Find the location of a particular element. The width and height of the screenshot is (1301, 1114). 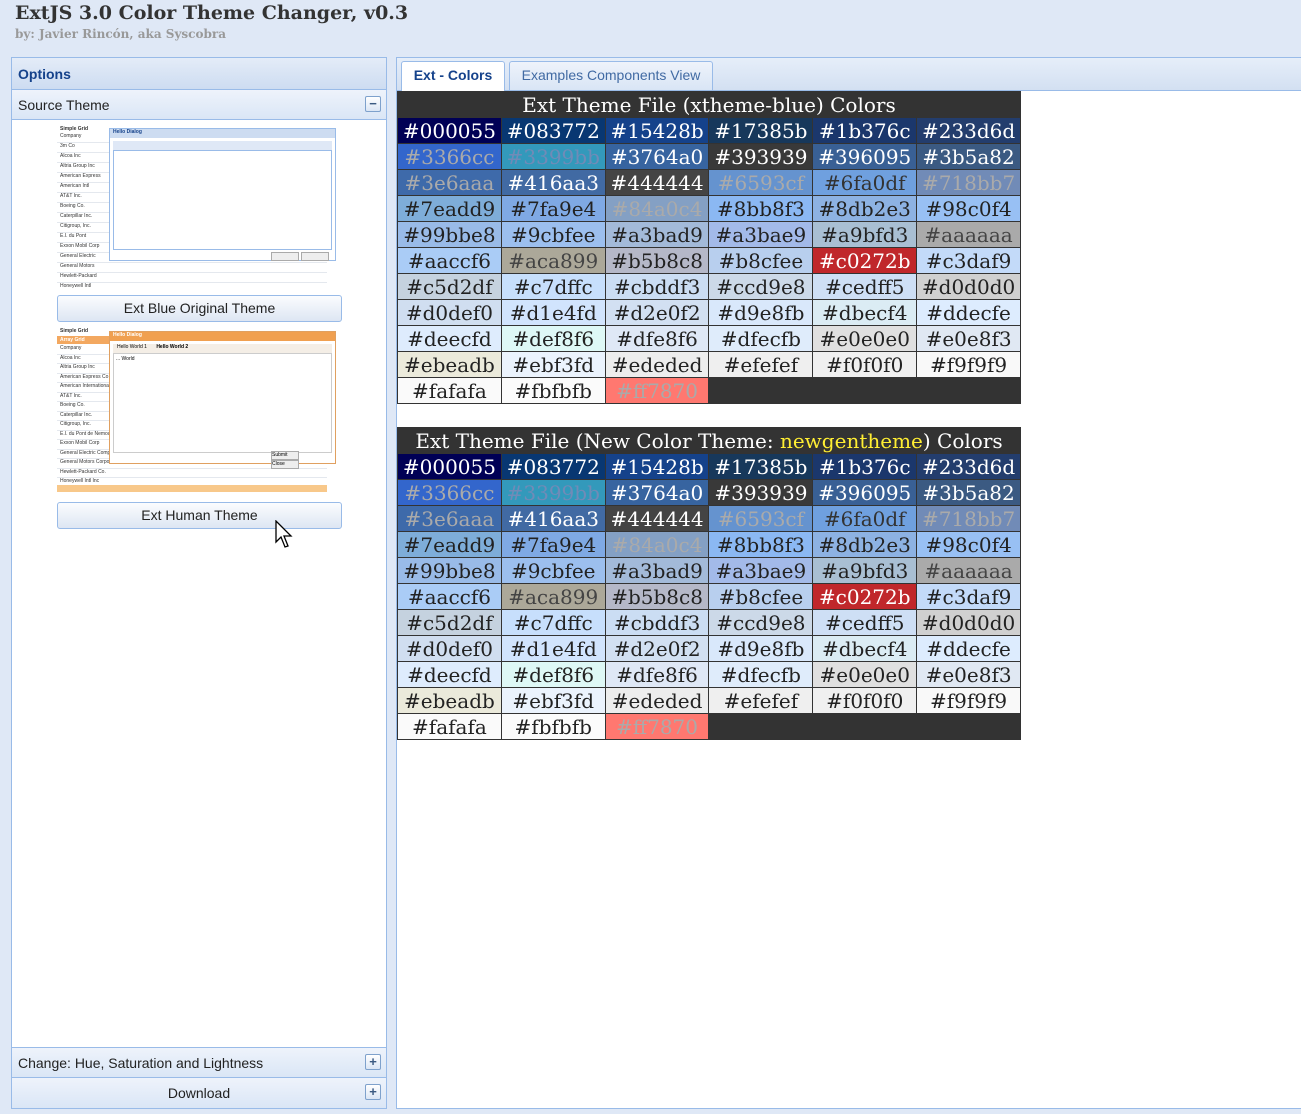

color-swatch: #ddecfe is located at coordinates (968, 312).